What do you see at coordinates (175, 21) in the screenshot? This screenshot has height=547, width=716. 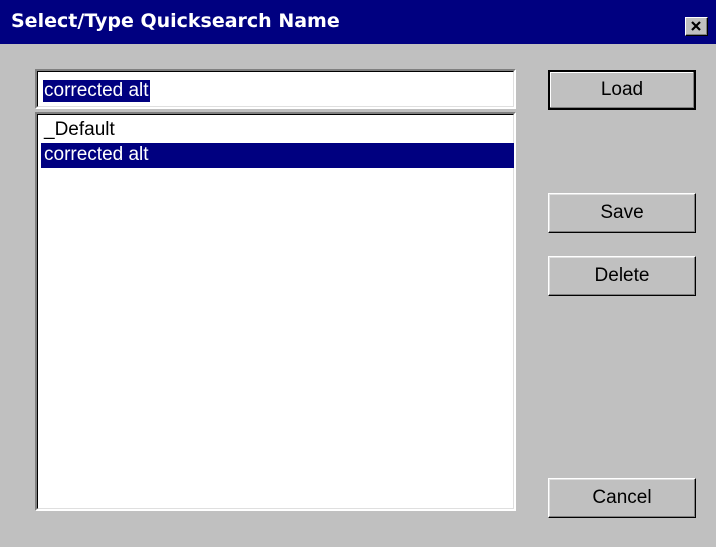 I see `dialog-title: Select/Type Quicksearch Name` at bounding box center [175, 21].